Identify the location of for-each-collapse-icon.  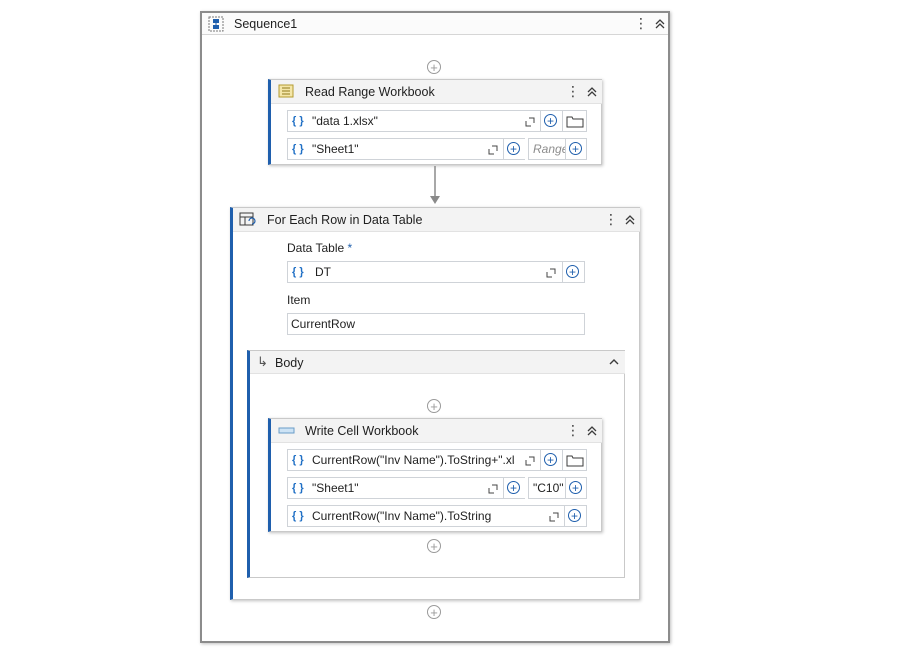
(630, 220).